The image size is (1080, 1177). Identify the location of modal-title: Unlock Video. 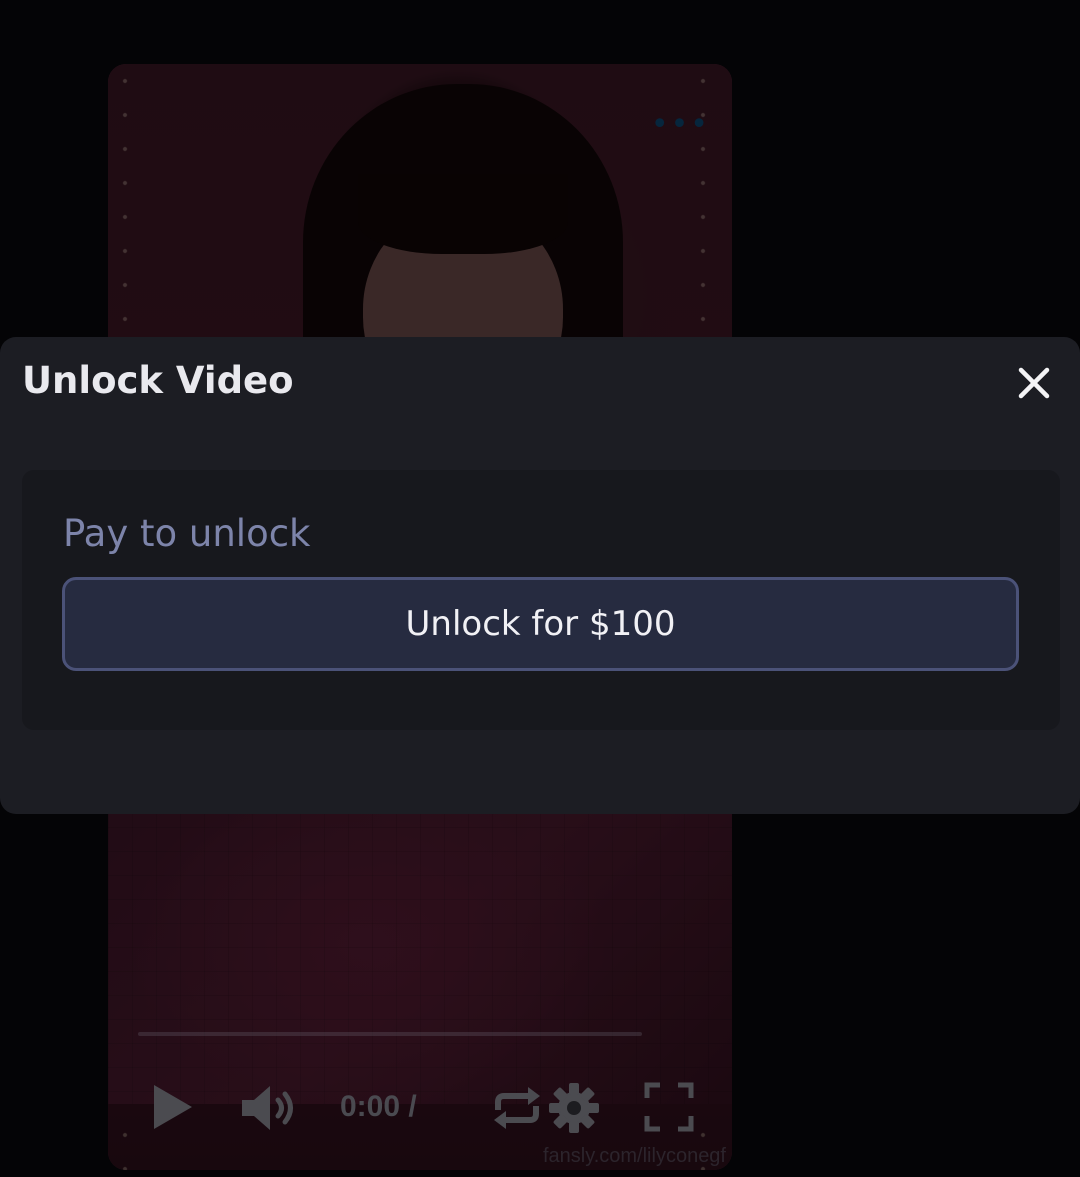
(158, 380).